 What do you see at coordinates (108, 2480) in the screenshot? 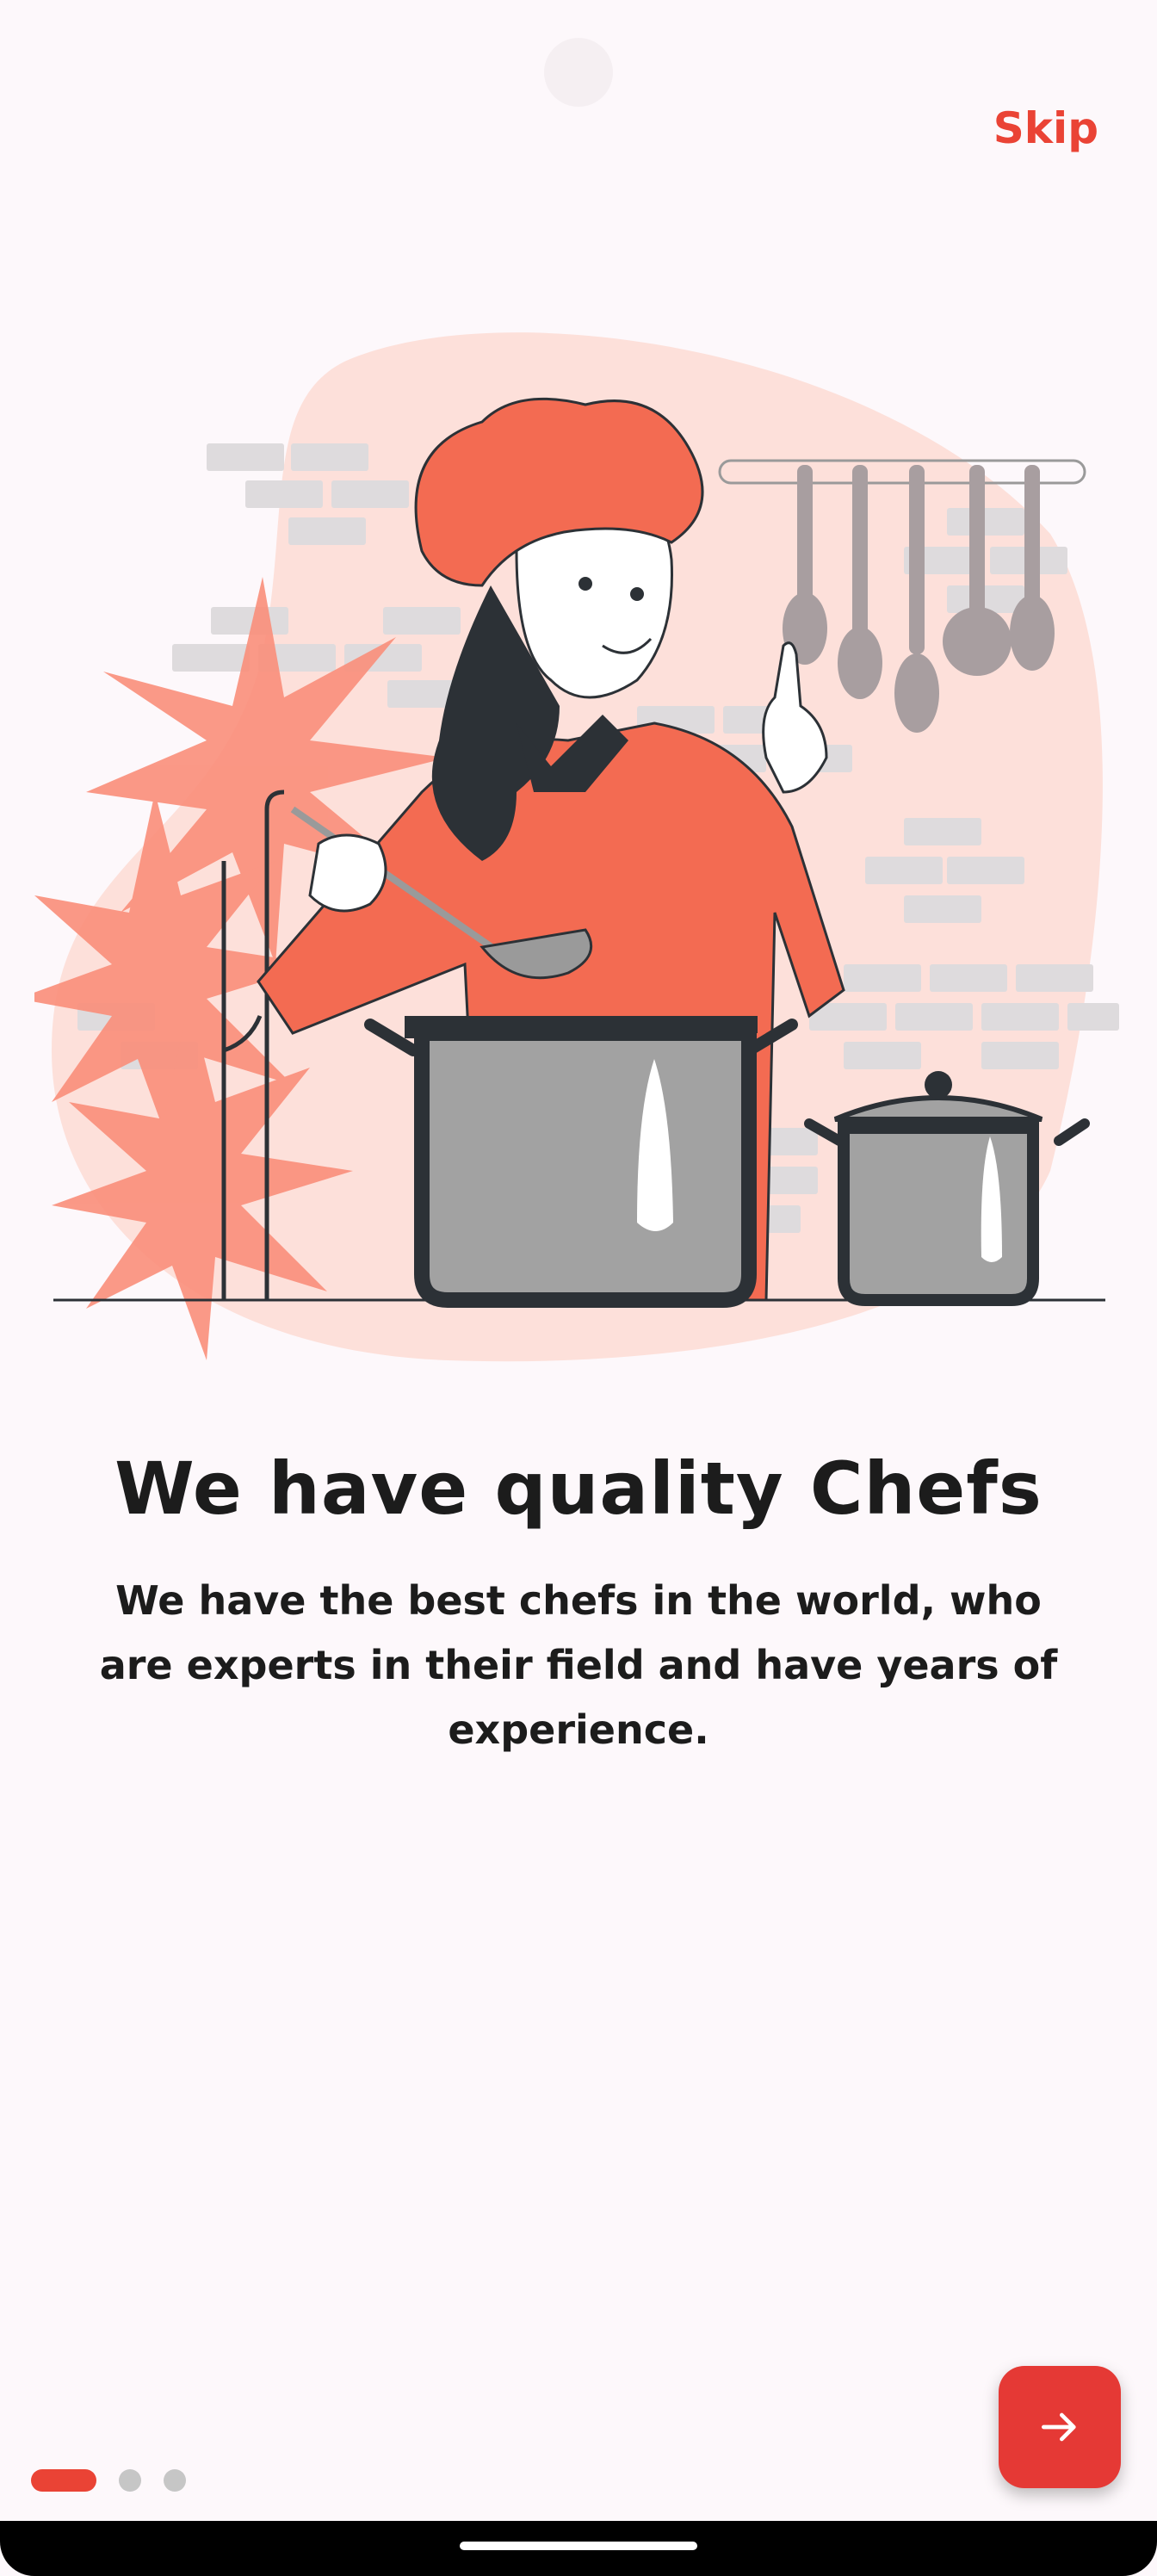
I see `page-indicator` at bounding box center [108, 2480].